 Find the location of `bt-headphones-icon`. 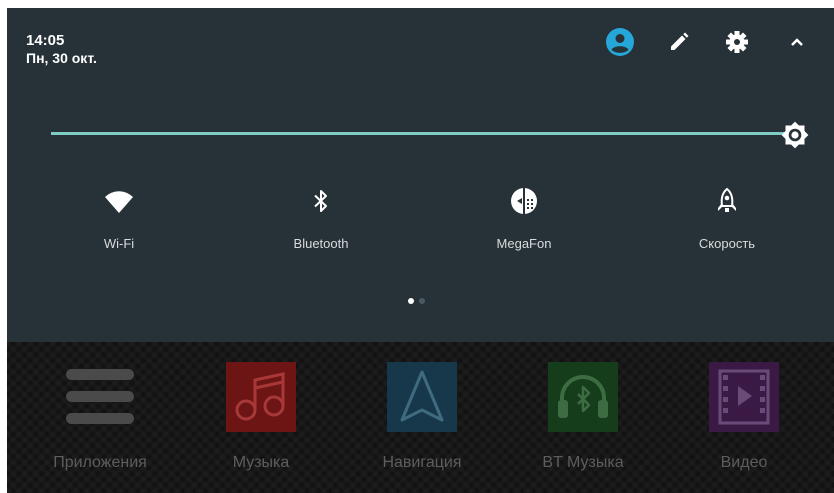

bt-headphones-icon is located at coordinates (583, 397).